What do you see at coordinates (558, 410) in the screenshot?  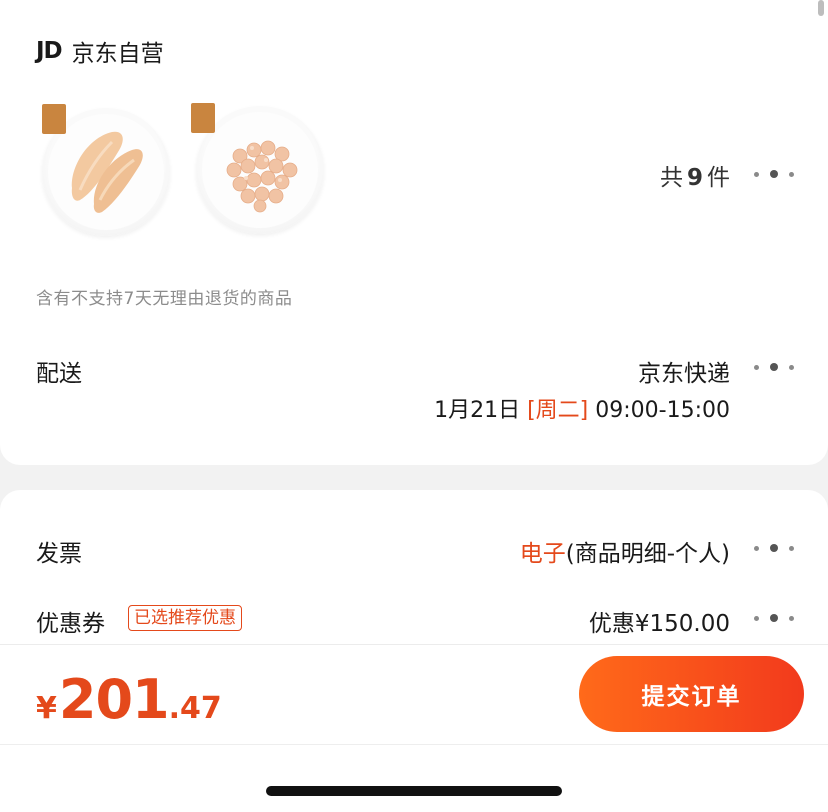 I see `delivery-weekday: [周二]` at bounding box center [558, 410].